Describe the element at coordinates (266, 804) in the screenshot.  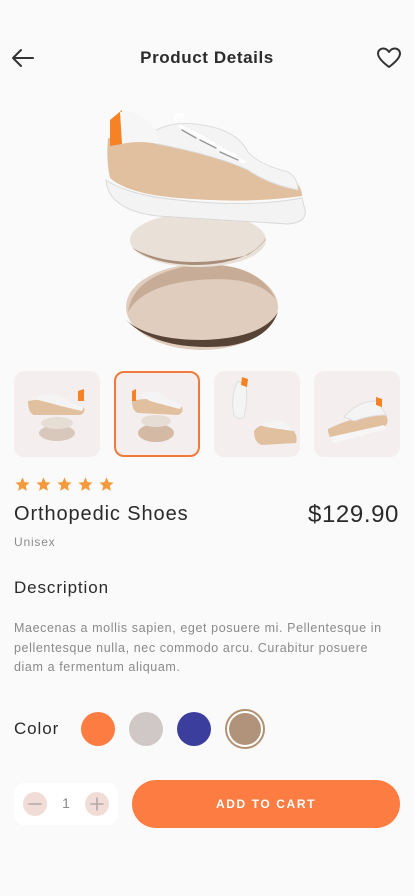
I see `add-to-cart-button: ADD TO CART` at that location.